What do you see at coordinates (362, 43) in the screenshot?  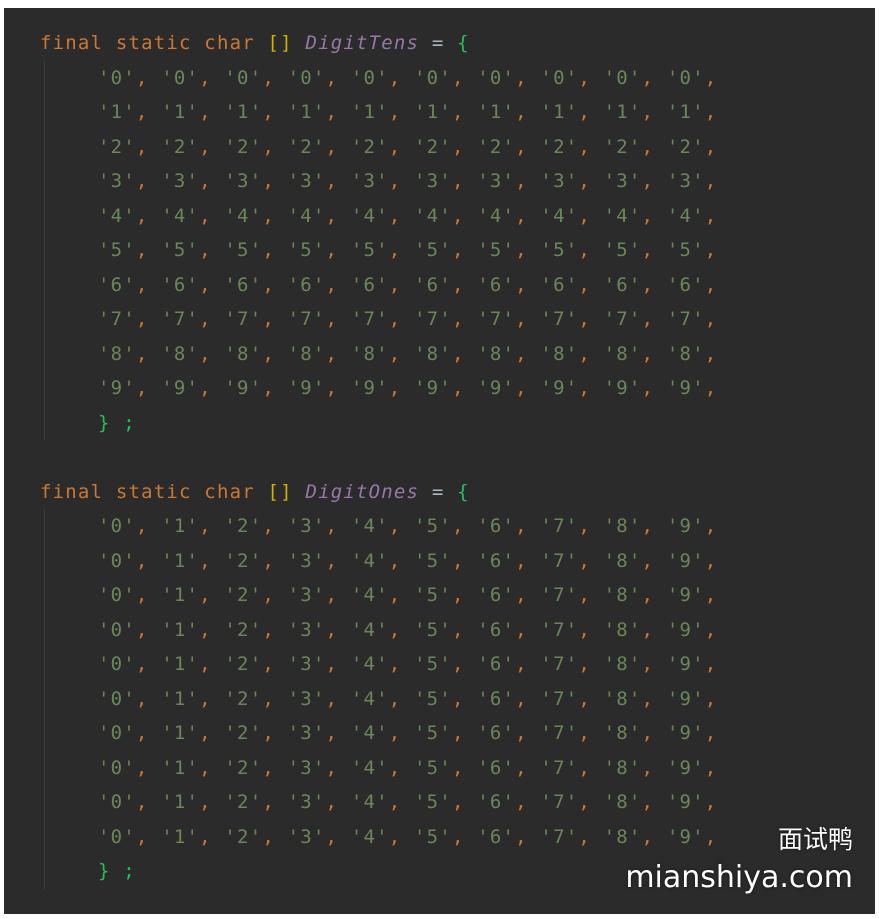 I see `field-name: DigitTens` at bounding box center [362, 43].